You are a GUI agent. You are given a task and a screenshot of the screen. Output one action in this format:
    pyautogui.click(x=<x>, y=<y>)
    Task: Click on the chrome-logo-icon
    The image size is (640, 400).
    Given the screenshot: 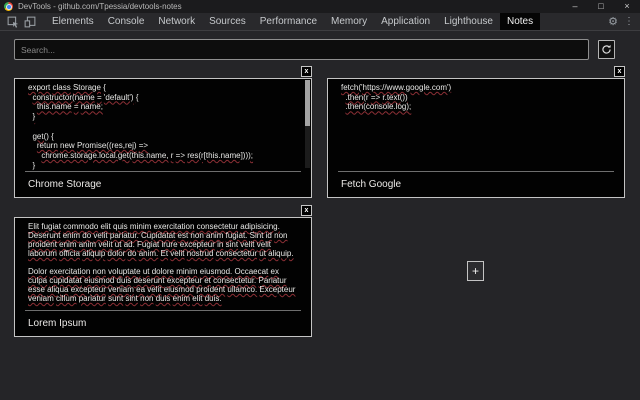 What is the action you would take?
    pyautogui.click(x=8, y=6)
    